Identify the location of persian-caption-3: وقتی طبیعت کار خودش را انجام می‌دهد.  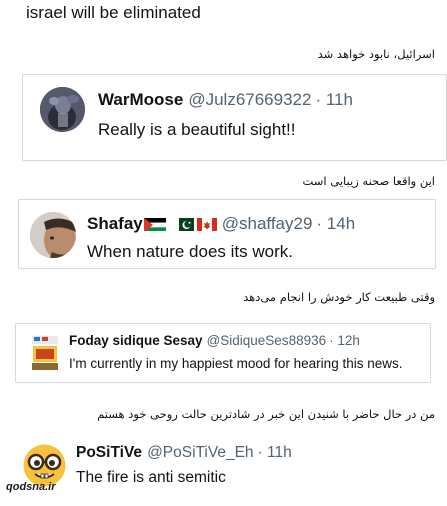
(339, 297).